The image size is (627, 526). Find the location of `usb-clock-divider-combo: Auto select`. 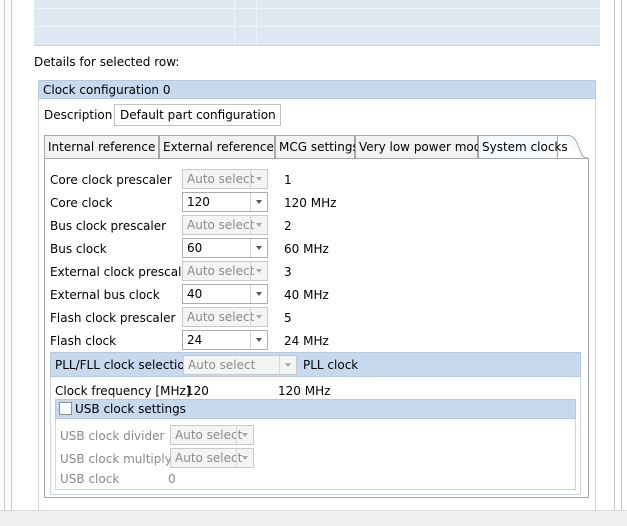

usb-clock-divider-combo: Auto select is located at coordinates (212, 435).